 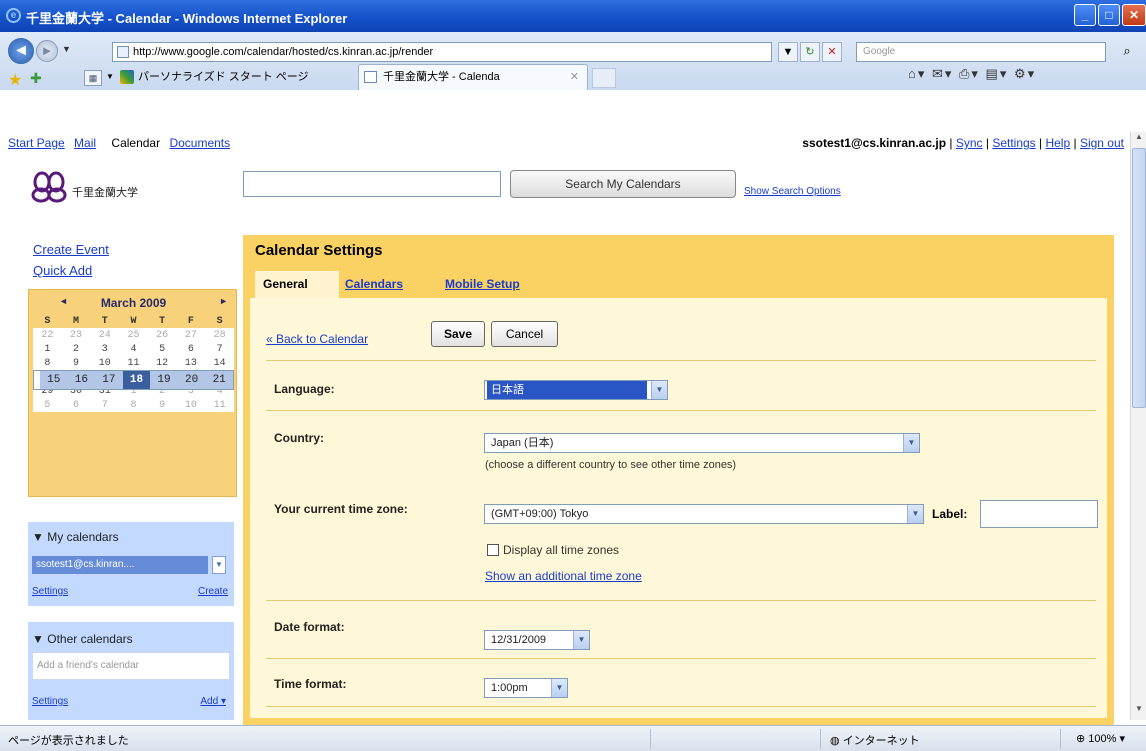 What do you see at coordinates (482, 284) in the screenshot?
I see `tab-mobile-setup: Mobile Setup` at bounding box center [482, 284].